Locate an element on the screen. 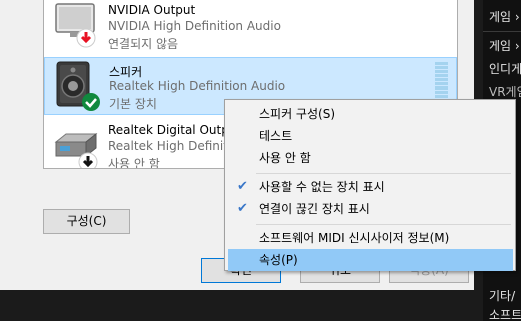  menu-item-label: 연결이 끊긴 장치 표시 is located at coordinates (314, 209).